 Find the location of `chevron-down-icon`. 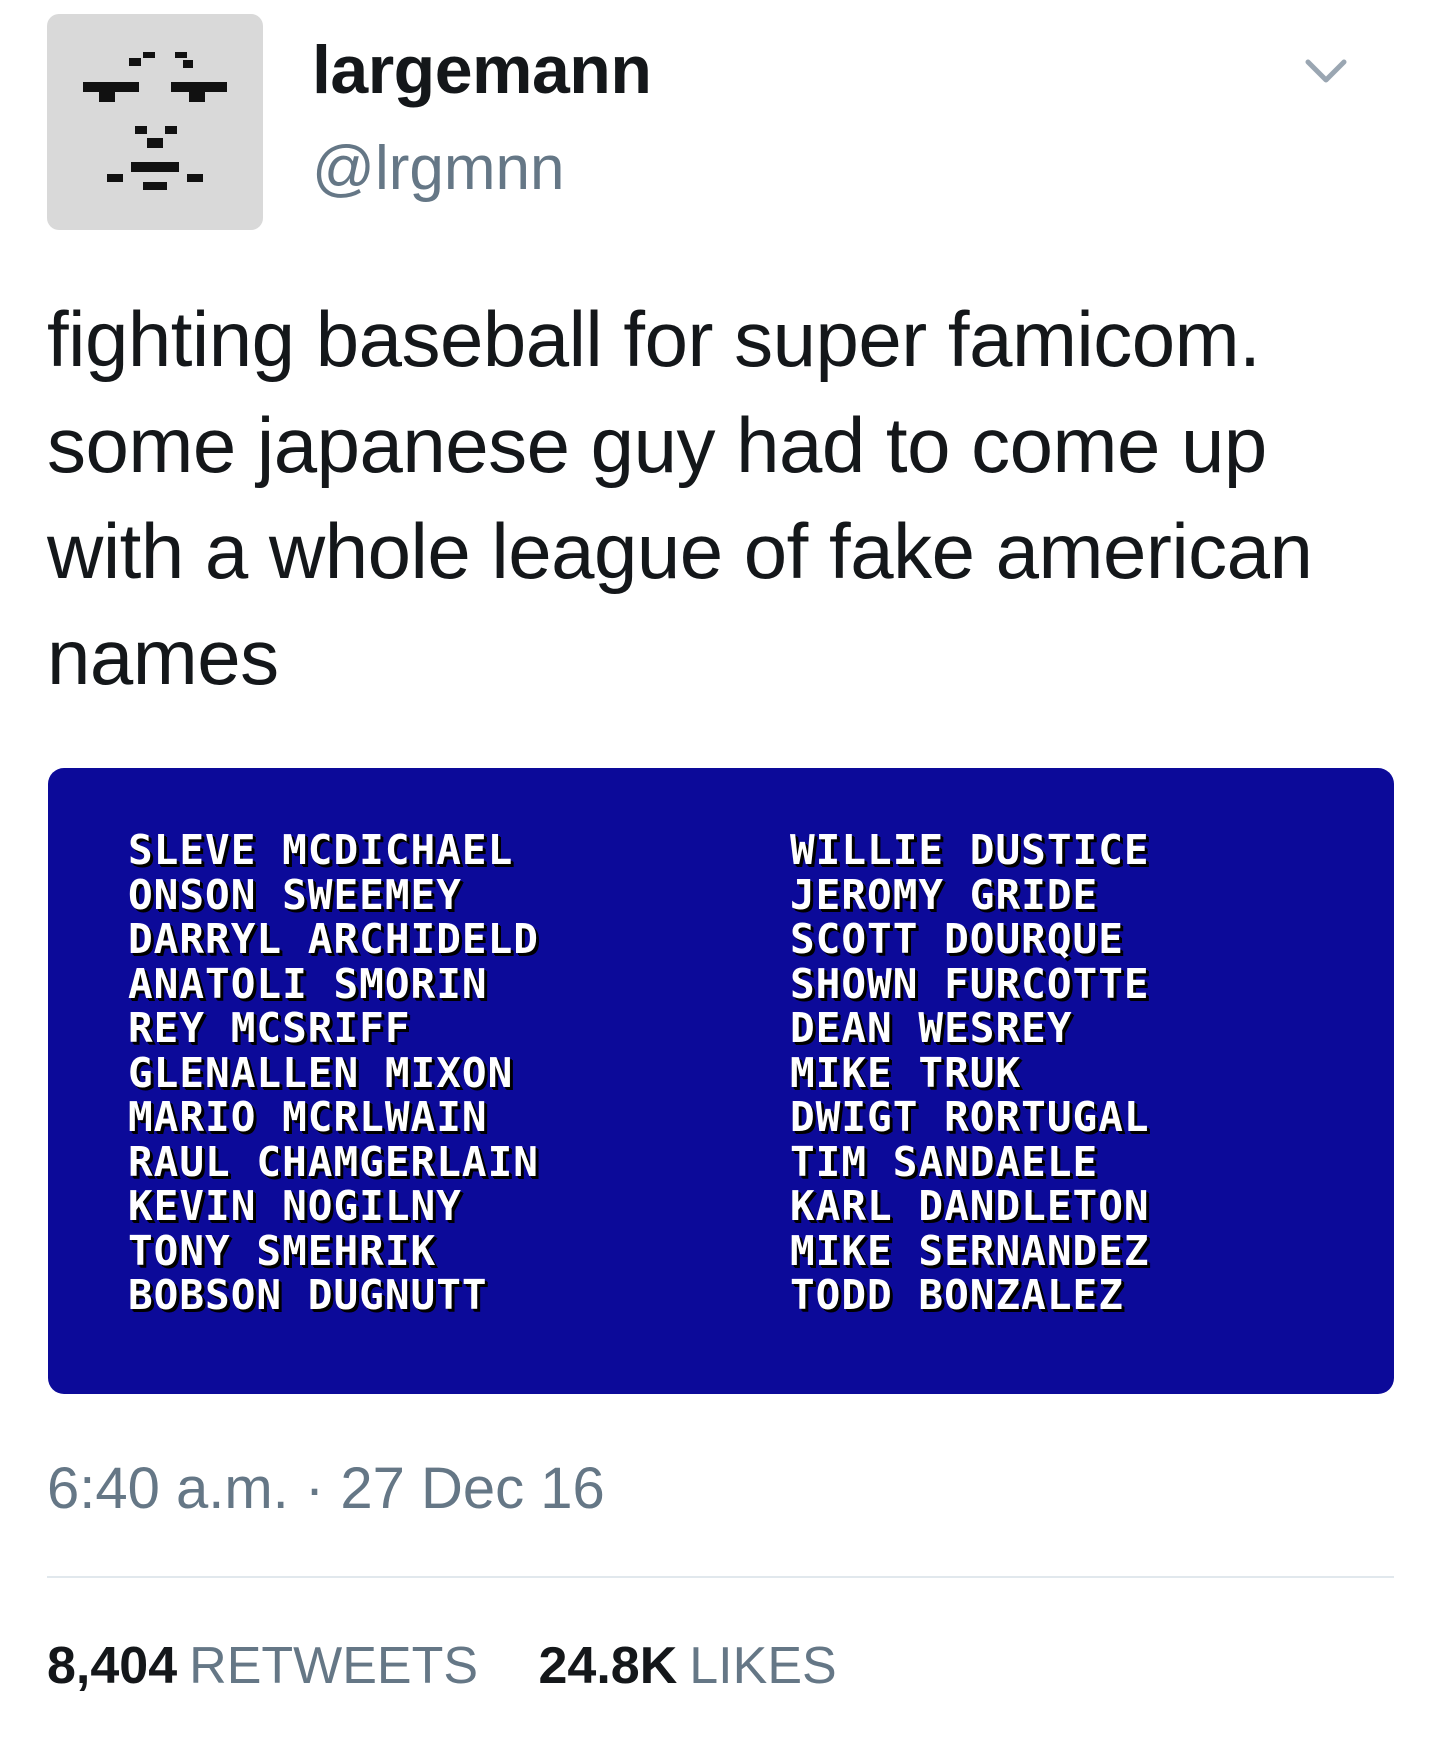

chevron-down-icon is located at coordinates (1326, 71).